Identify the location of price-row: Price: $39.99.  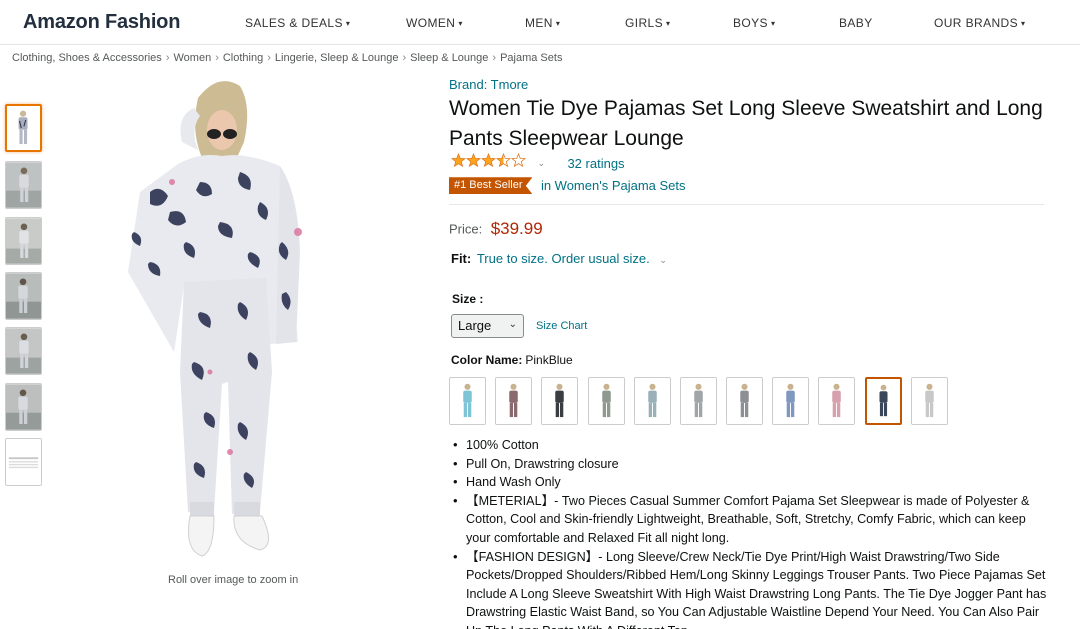
(496, 229).